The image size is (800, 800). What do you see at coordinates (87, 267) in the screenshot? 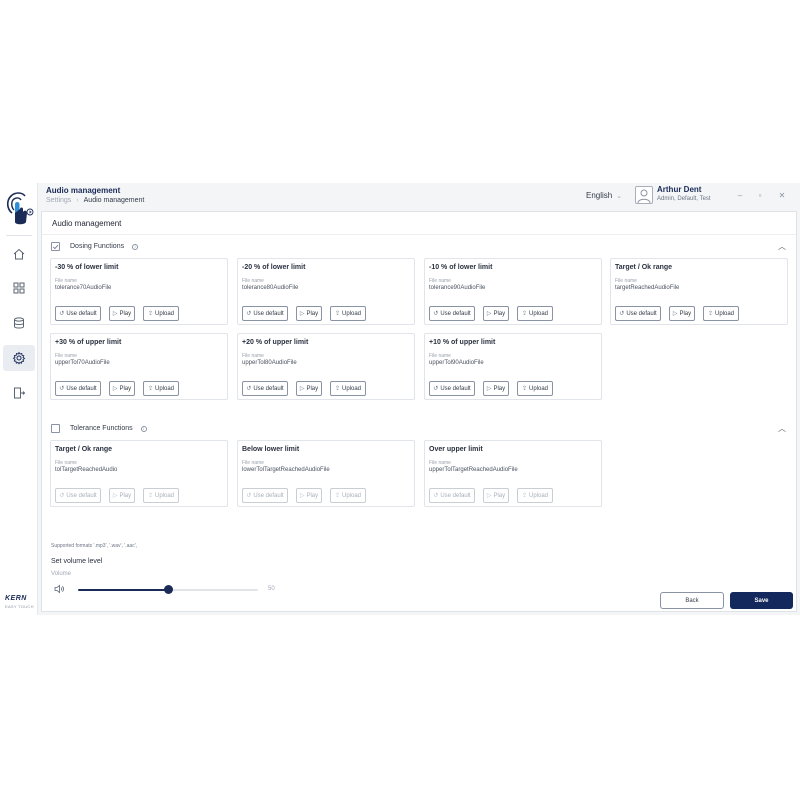
I see `card-title: -30 % of lower limit` at bounding box center [87, 267].